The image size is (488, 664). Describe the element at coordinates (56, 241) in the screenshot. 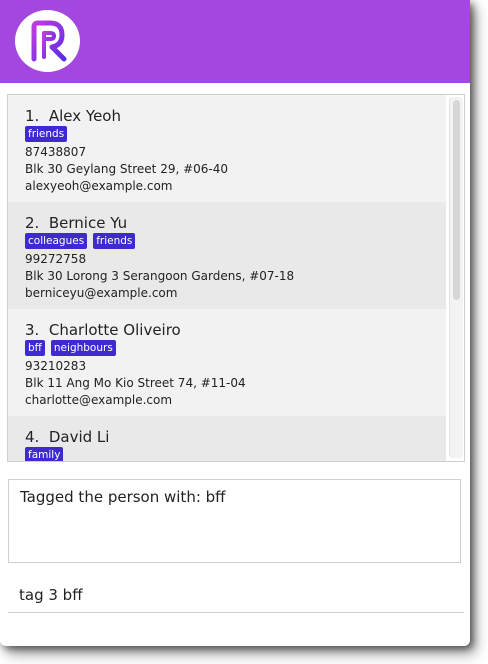

I see `tag-label: colleagues` at that location.